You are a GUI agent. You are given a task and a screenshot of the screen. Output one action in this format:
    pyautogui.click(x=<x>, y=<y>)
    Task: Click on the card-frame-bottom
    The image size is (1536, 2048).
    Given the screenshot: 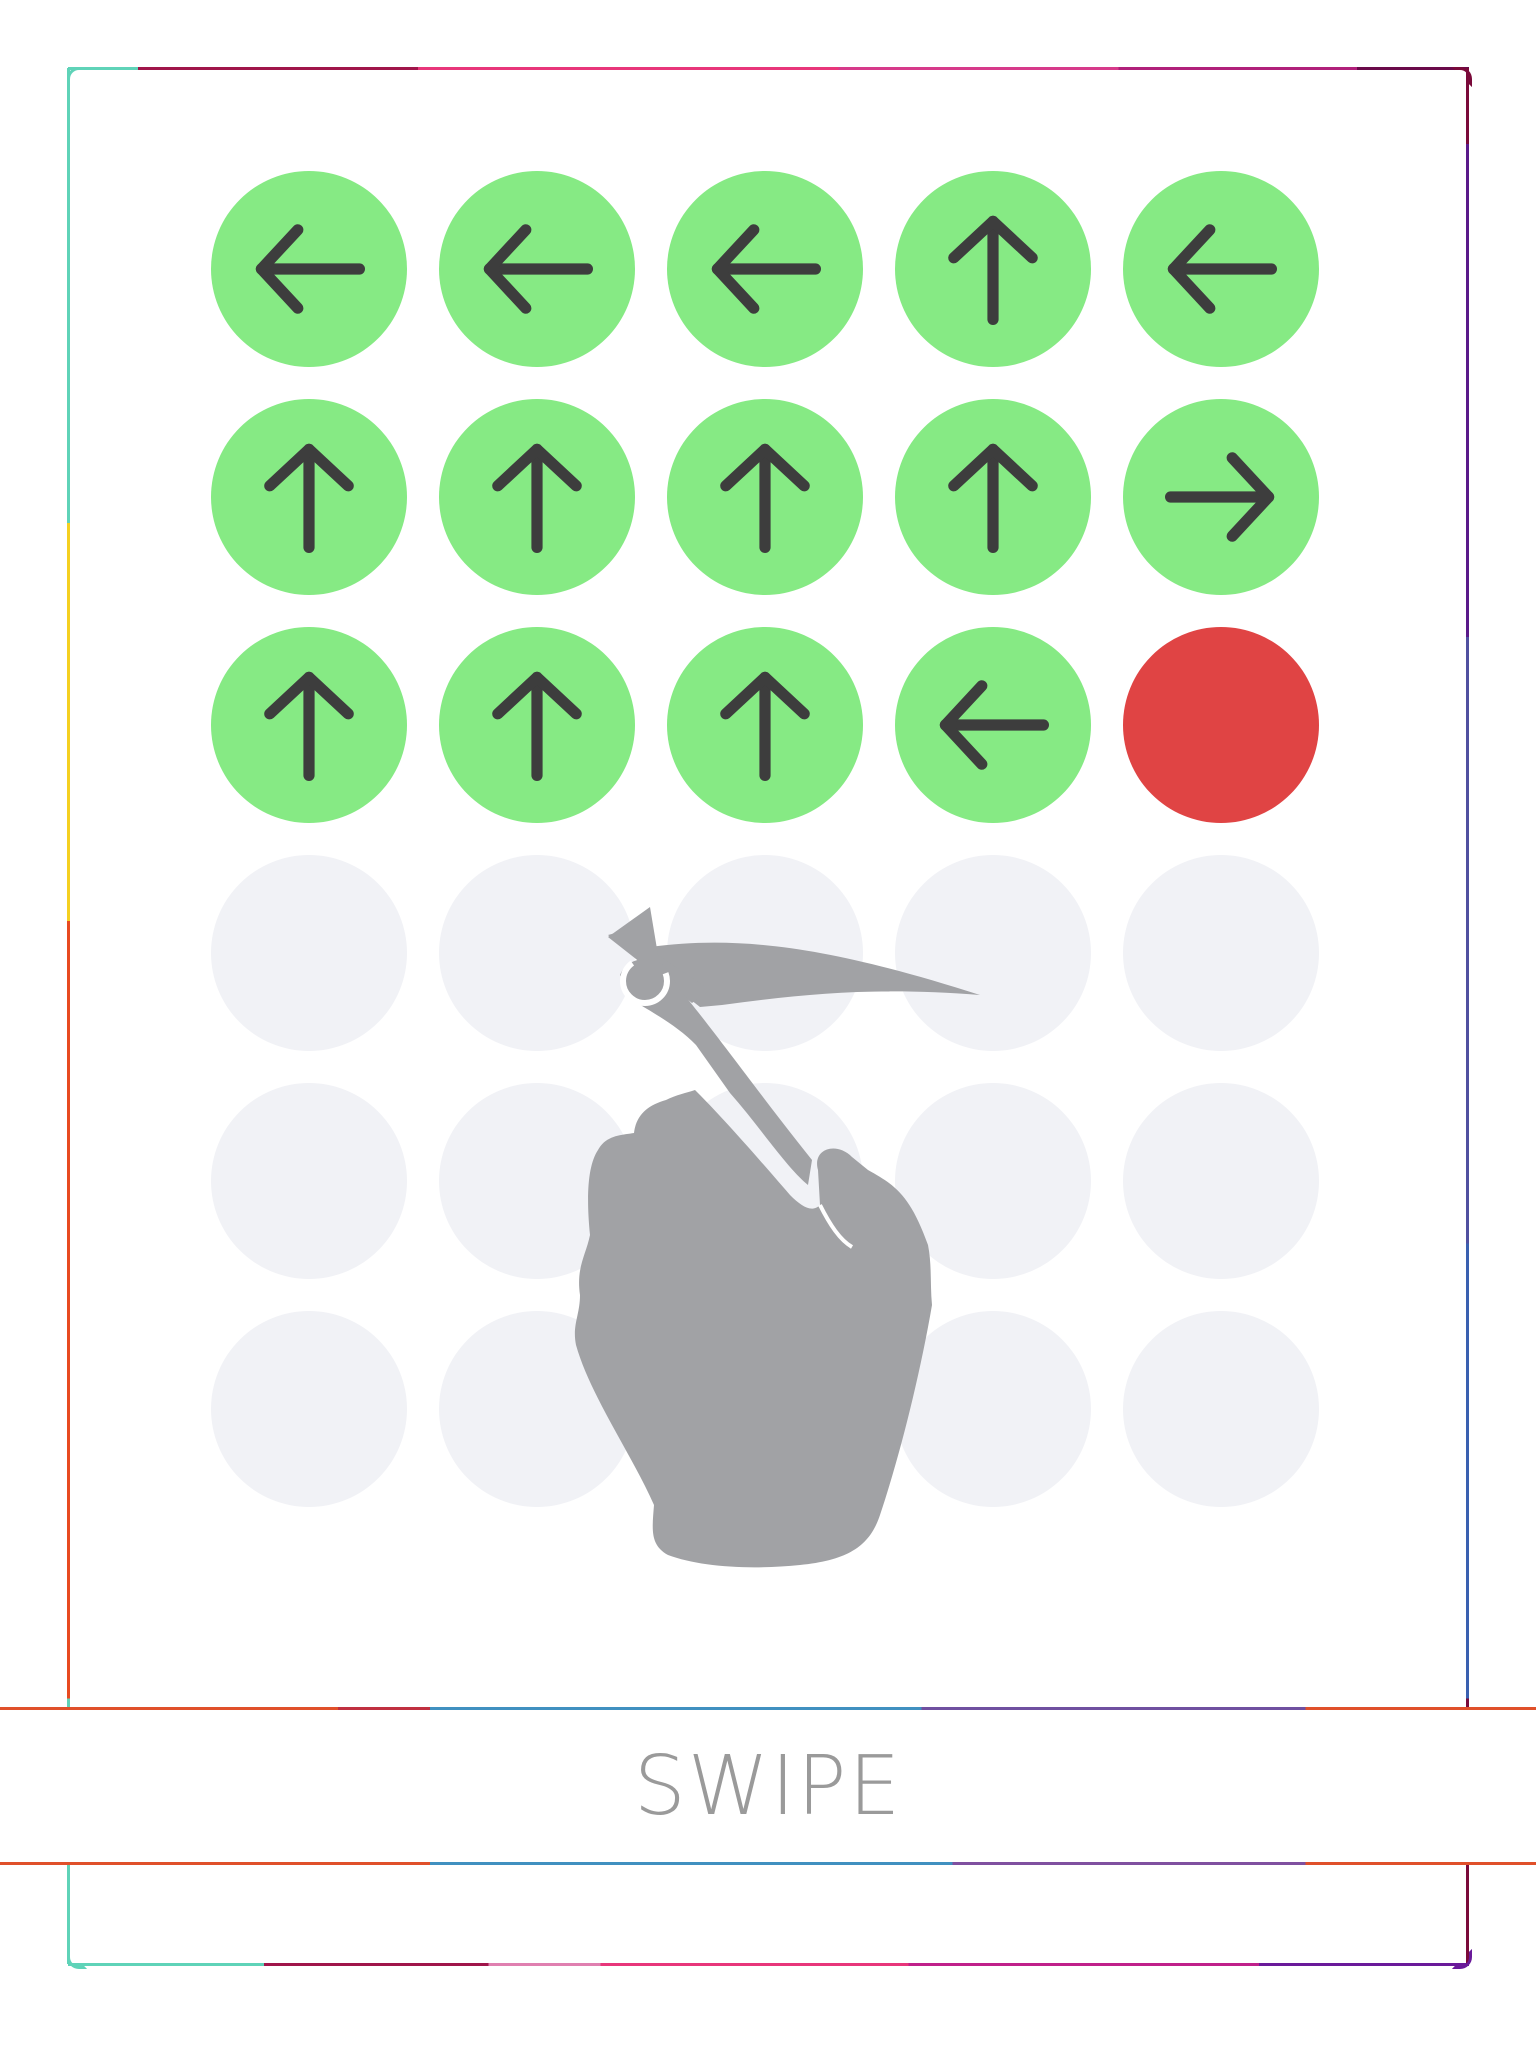 What is the action you would take?
    pyautogui.click(x=768, y=1964)
    